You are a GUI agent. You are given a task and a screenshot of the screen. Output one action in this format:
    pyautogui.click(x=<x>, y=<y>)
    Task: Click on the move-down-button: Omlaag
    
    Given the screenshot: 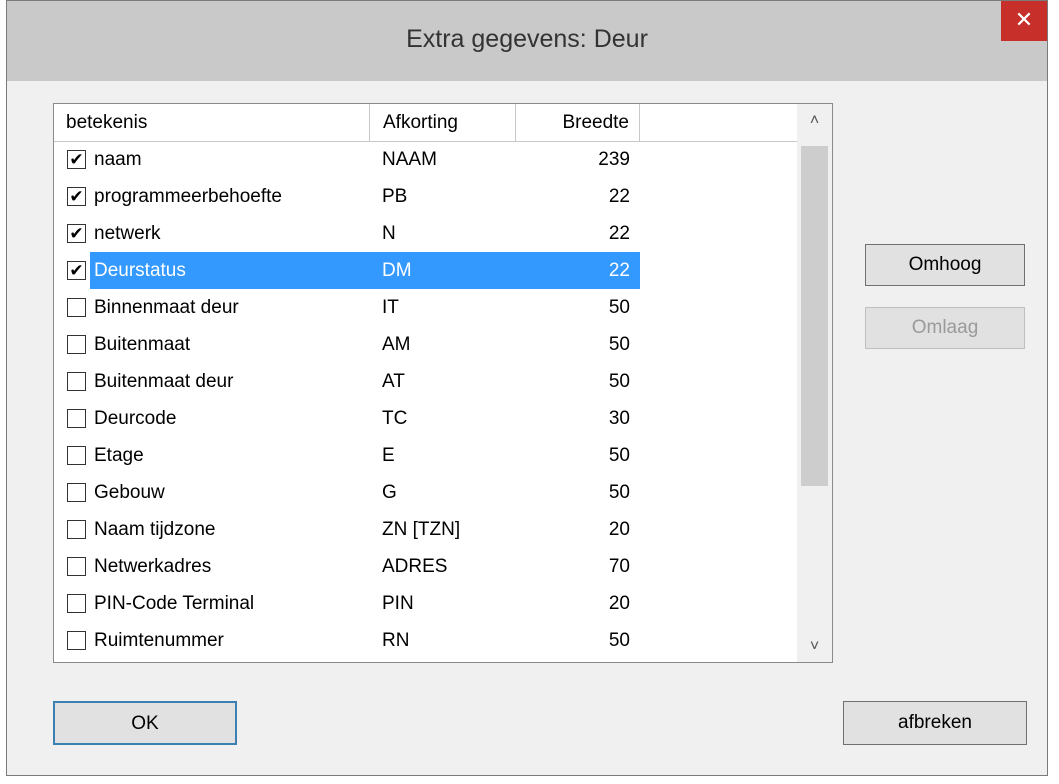 What is the action you would take?
    pyautogui.click(x=945, y=328)
    